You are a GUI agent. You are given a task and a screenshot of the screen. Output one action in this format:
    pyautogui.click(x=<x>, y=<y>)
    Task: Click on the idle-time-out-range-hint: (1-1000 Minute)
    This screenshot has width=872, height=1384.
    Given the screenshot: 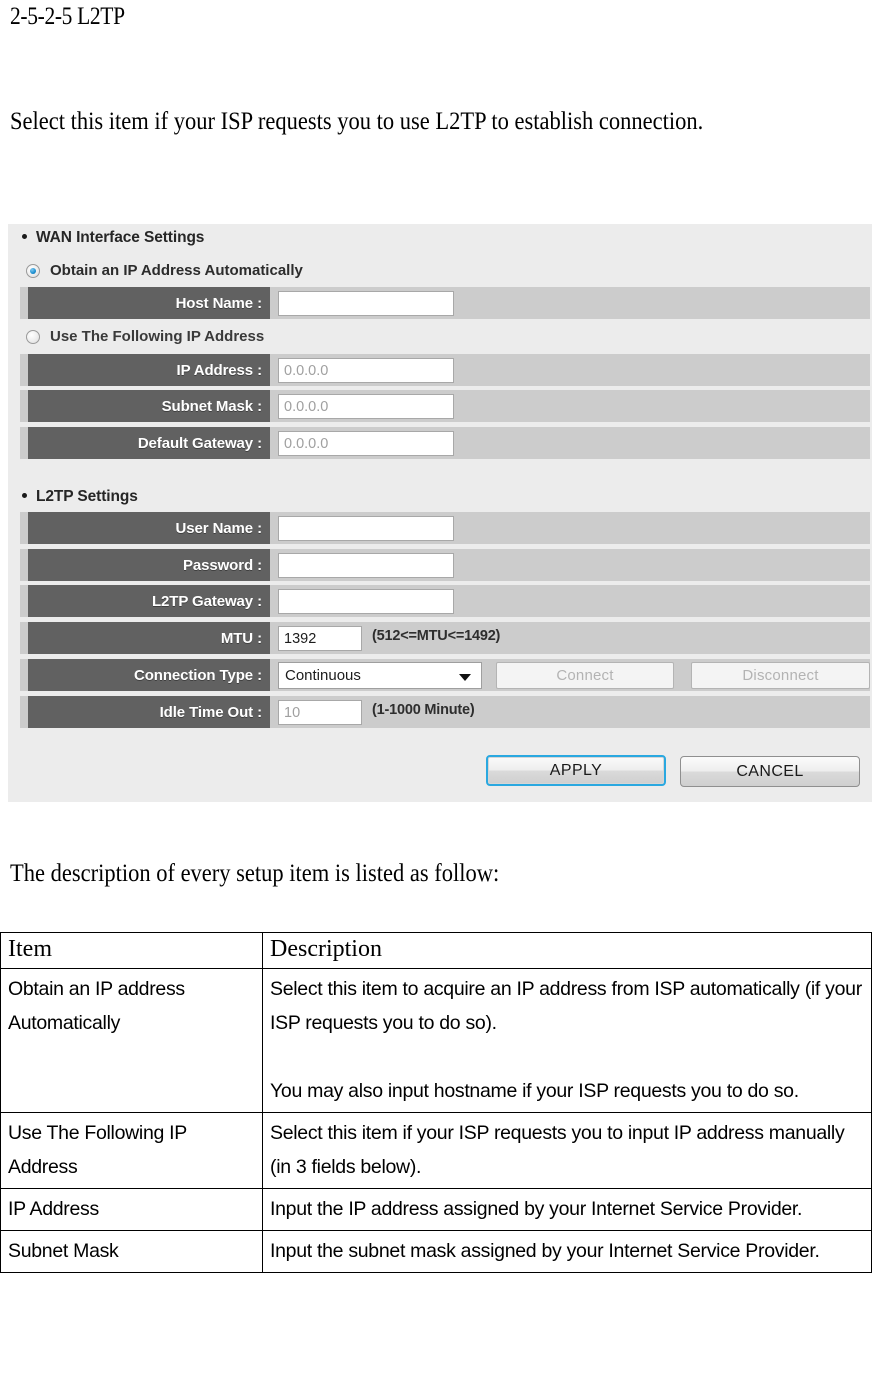 What is the action you would take?
    pyautogui.click(x=423, y=710)
    